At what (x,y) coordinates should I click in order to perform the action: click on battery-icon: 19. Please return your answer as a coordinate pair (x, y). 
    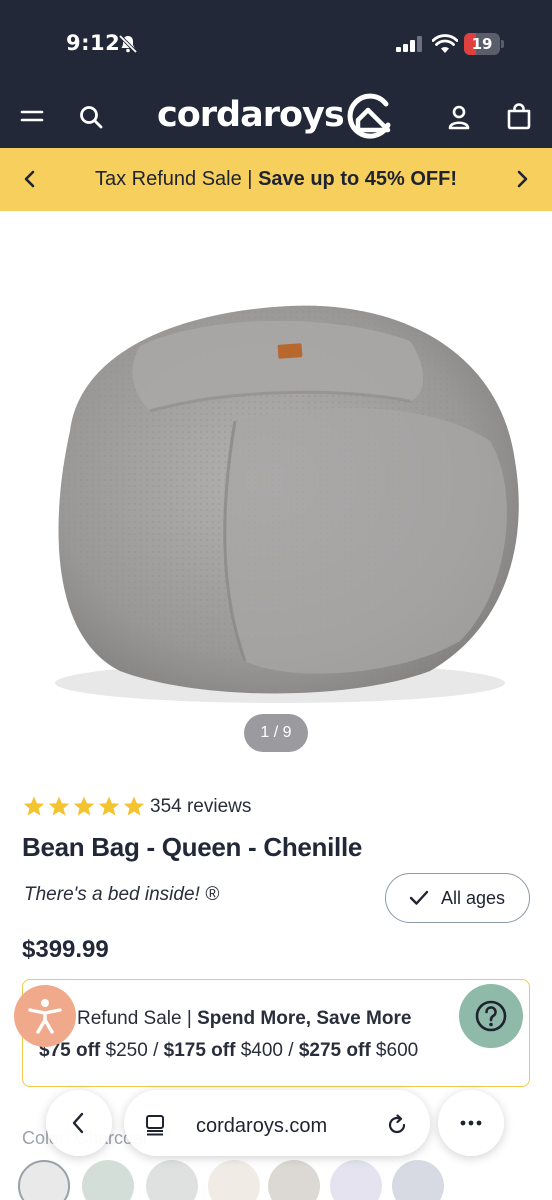
    Looking at the image, I should click on (484, 44).